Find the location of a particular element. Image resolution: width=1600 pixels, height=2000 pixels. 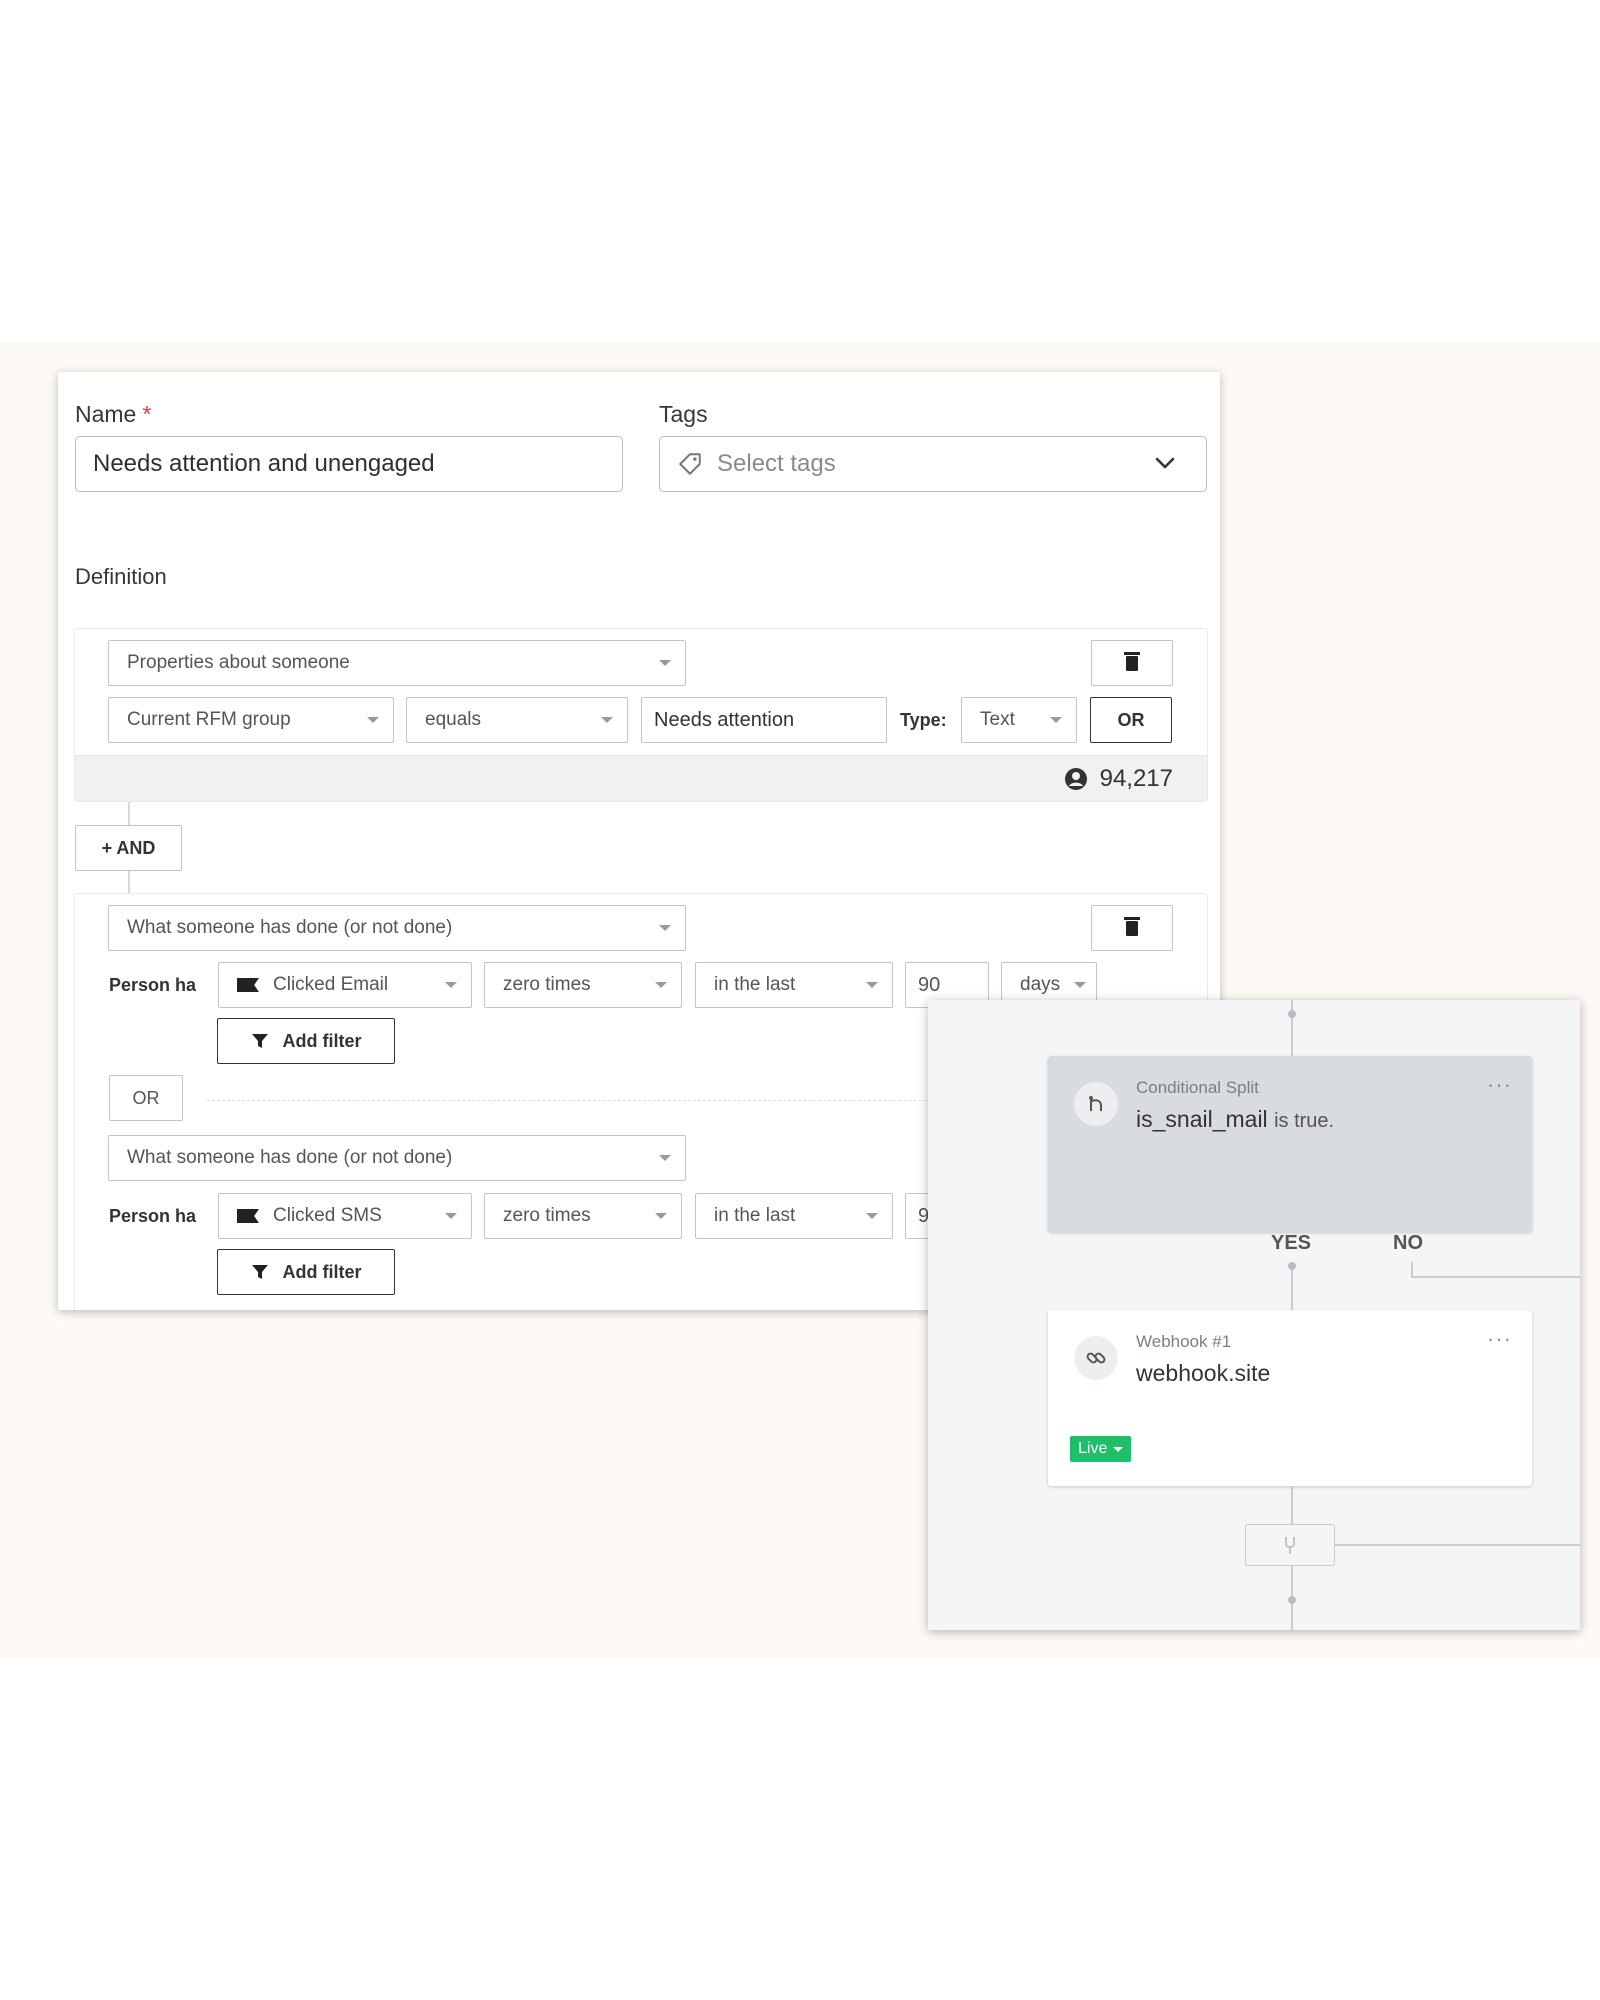

no-branch-label: NO is located at coordinates (1408, 1243).